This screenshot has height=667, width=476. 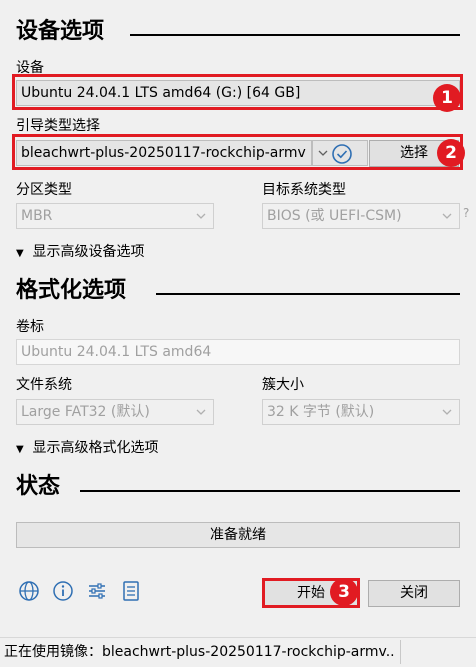 What do you see at coordinates (283, 385) in the screenshot?
I see `cluster-size-label: 簇大小` at bounding box center [283, 385].